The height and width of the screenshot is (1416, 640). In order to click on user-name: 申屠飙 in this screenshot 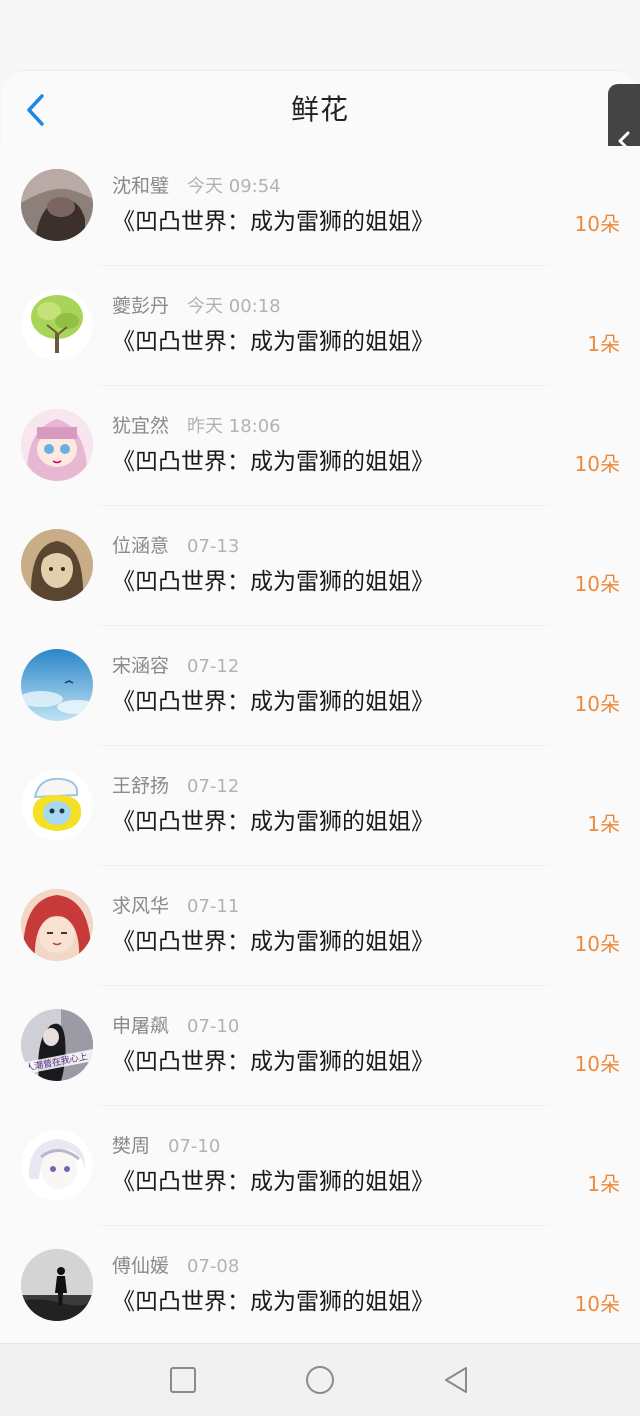, I will do `click(141, 1026)`.